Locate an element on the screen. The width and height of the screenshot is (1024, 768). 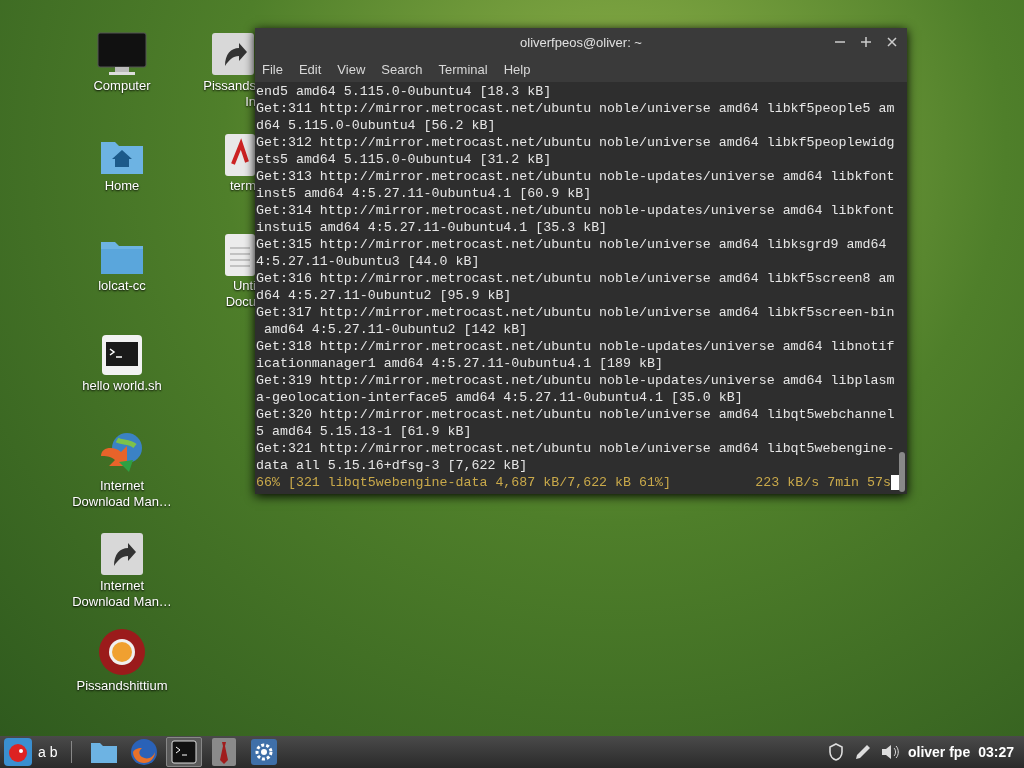
browser-icon is located at coordinates (122, 652).